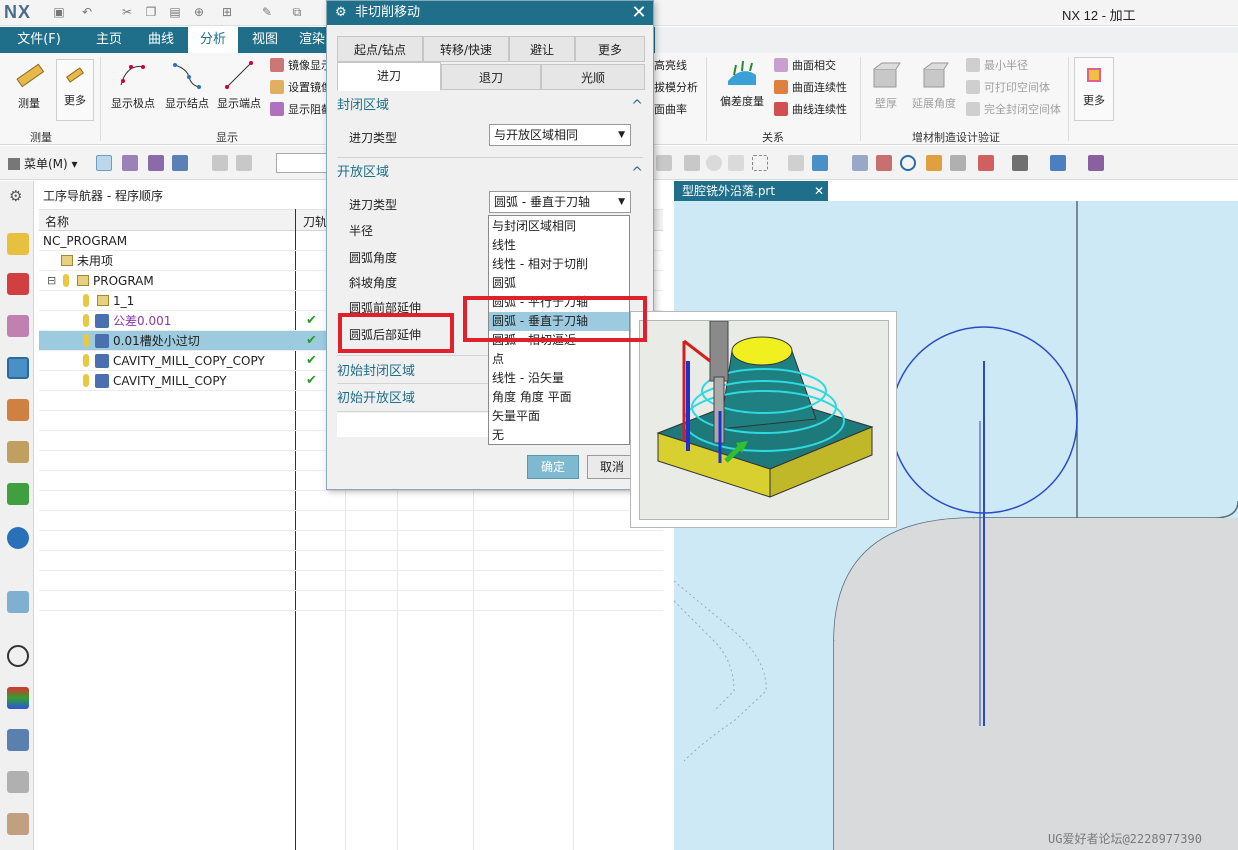  I want to click on measure-button: 测量, so click(29, 85).